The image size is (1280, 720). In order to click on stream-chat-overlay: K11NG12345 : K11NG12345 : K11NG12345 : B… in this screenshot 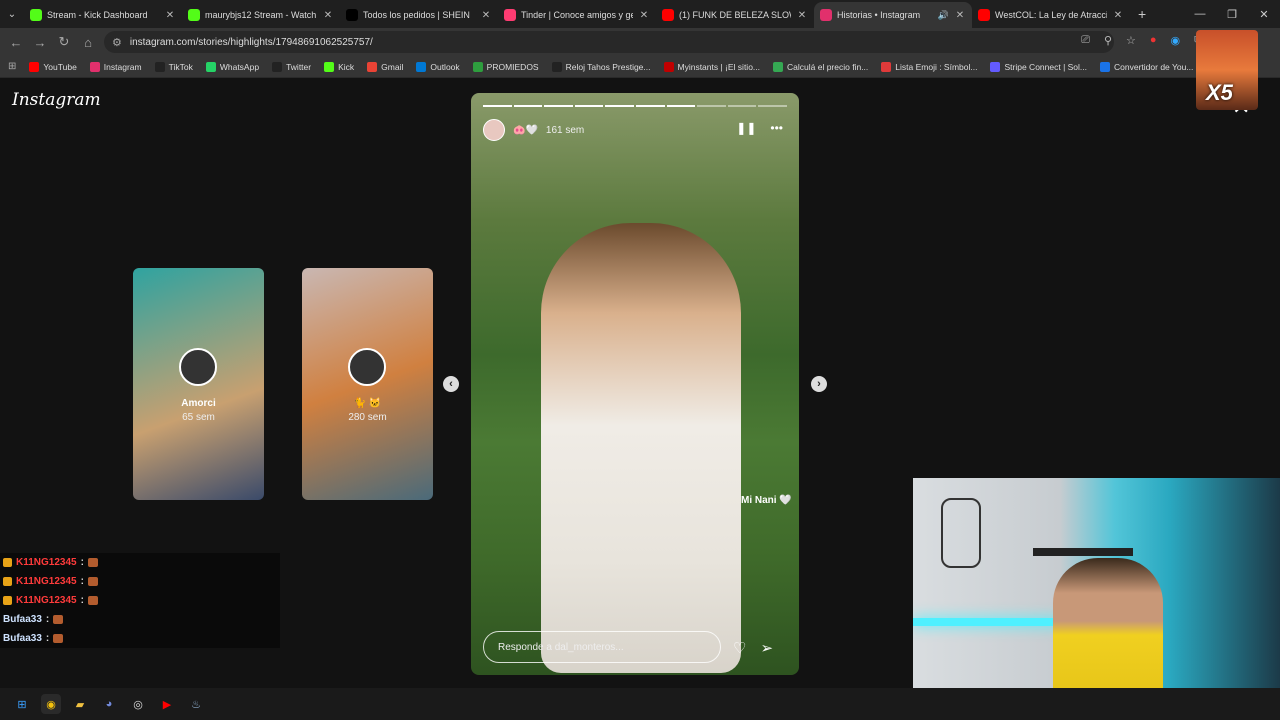, I will do `click(140, 600)`.